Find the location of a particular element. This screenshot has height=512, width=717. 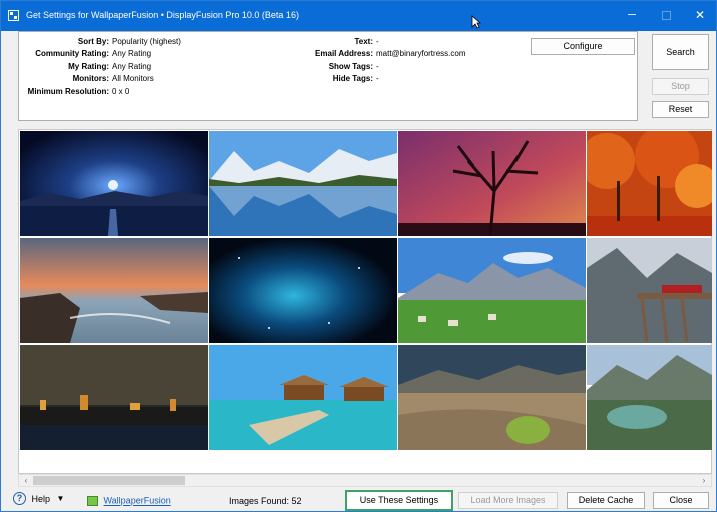

setting-row-minimum-resolution: Minimum Resolution: 0 x 0 is located at coordinates (169, 93).